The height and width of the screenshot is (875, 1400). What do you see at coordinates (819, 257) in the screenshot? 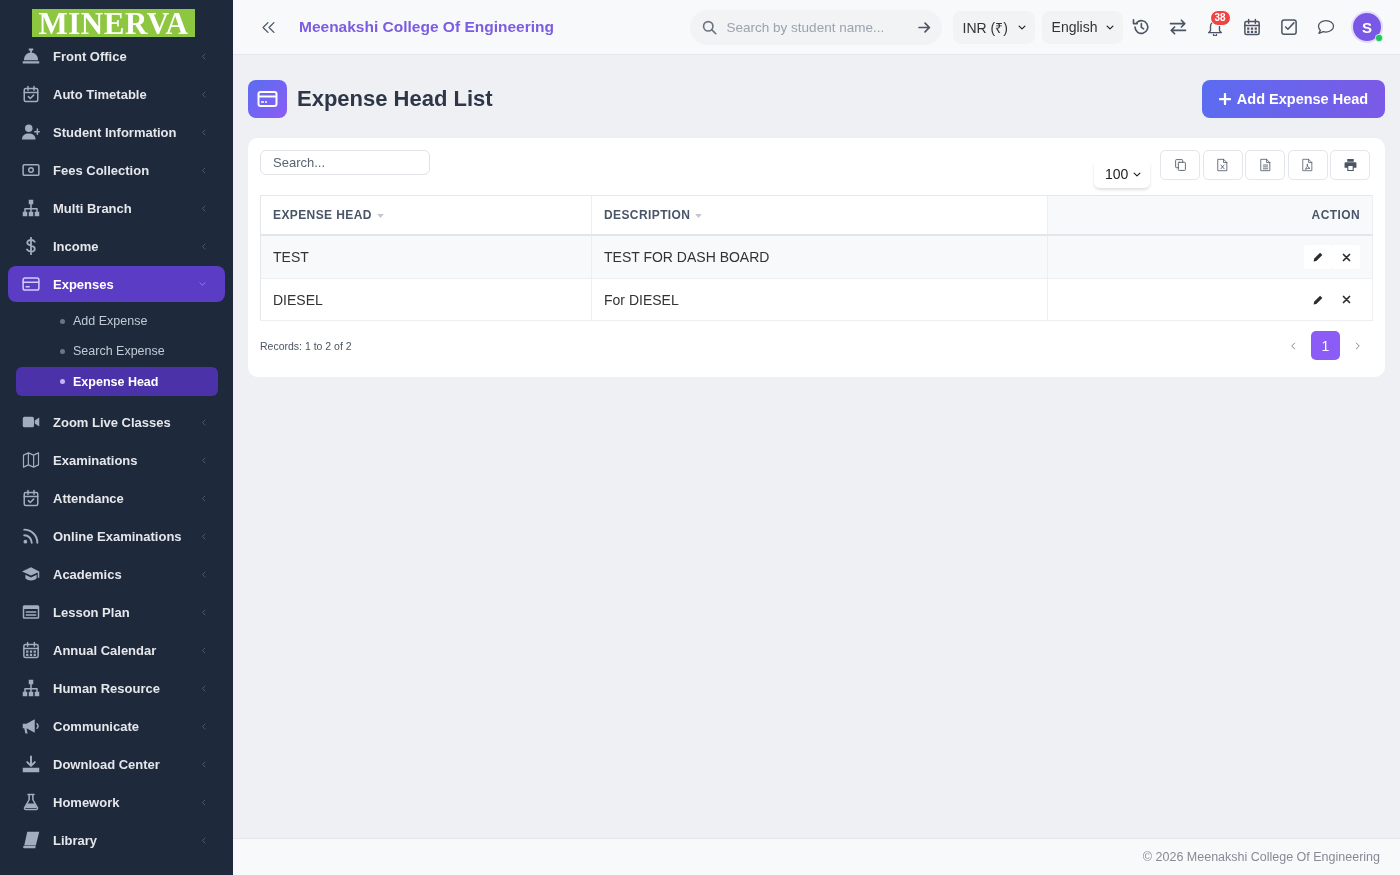
I see `table-cell: TEST FOR DASH BOARD` at bounding box center [819, 257].